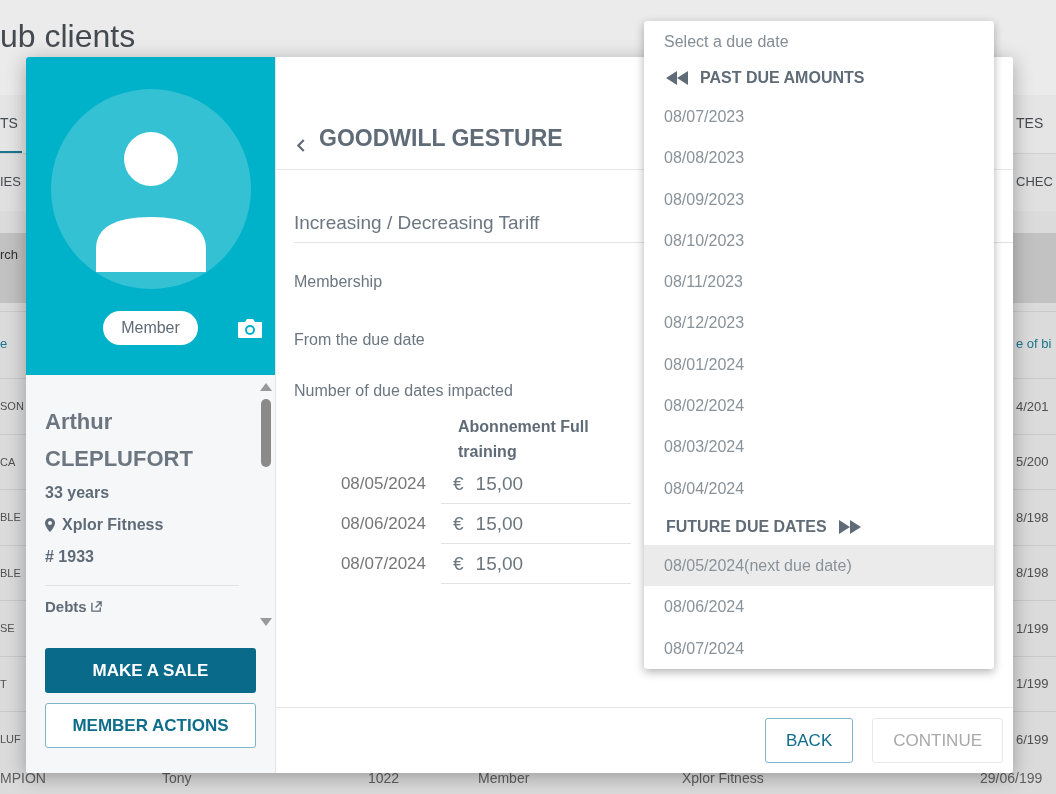 Image resolution: width=1056 pixels, height=794 pixels. What do you see at coordinates (79, 422) in the screenshot?
I see `first-name: Arthur` at bounding box center [79, 422].